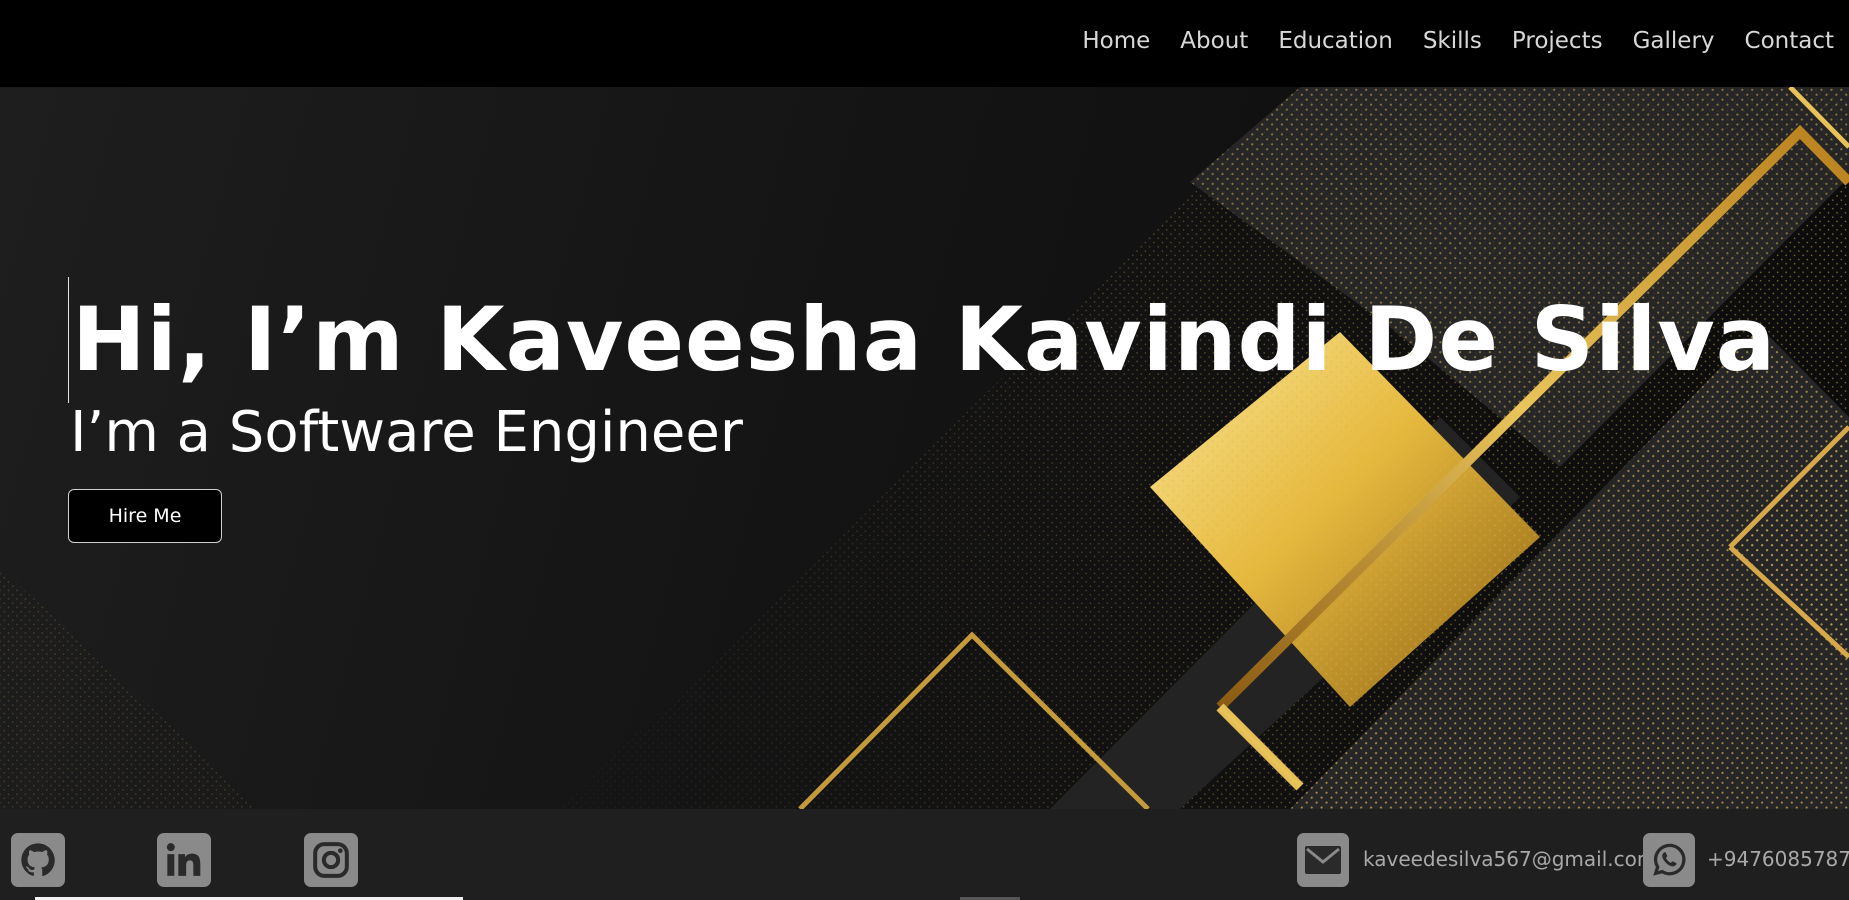 Image resolution: width=1849 pixels, height=900 pixels. Describe the element at coordinates (1214, 41) in the screenshot. I see `nav-item-about: About` at that location.